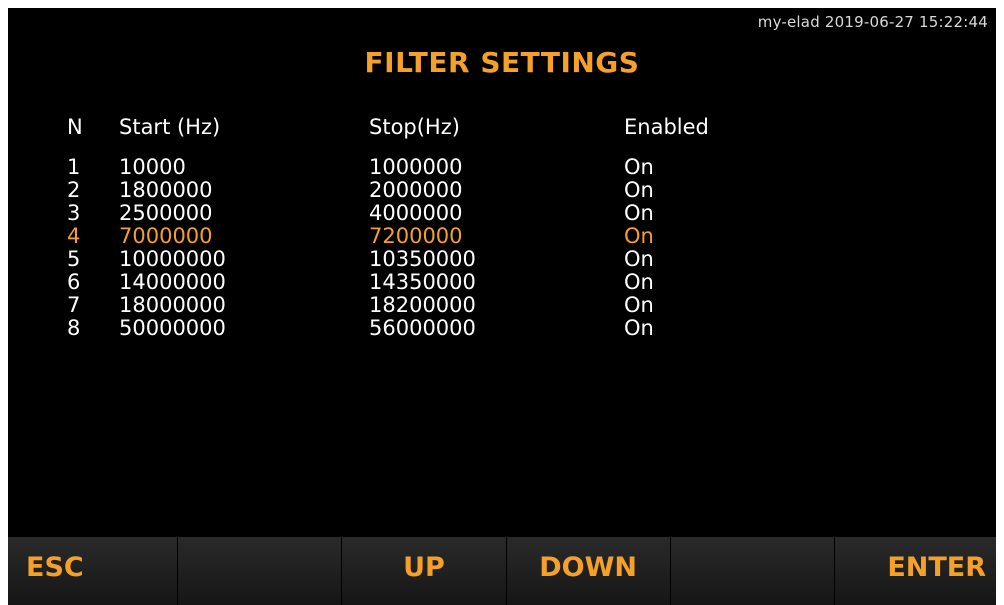 The height and width of the screenshot is (605, 1004). Describe the element at coordinates (422, 328) in the screenshot. I see `stop-frequency: 56000000` at that location.